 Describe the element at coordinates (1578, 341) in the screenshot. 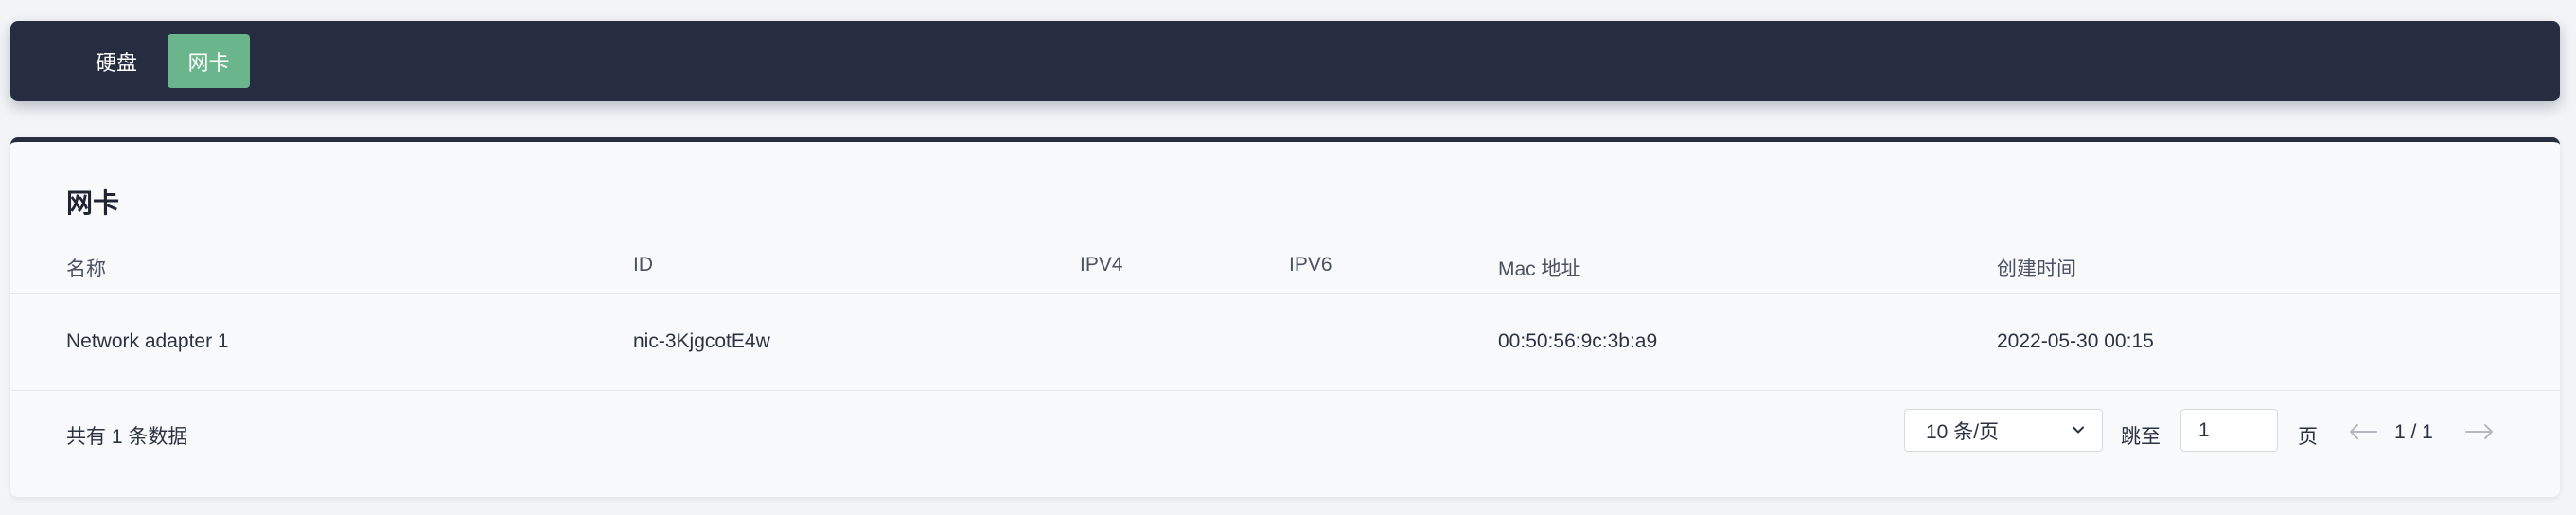

I see `cell-mac: 00:50:56:9c:3b:a9` at that location.